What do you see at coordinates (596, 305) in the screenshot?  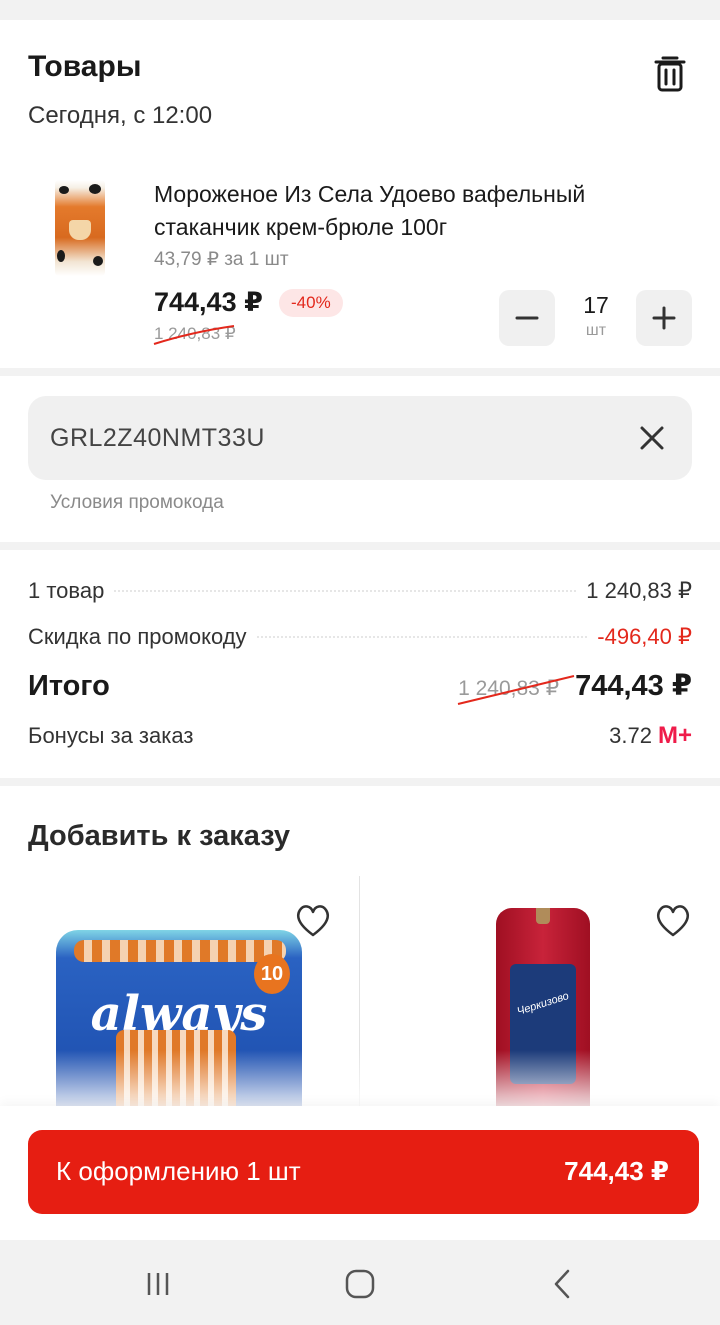 I see `quantity-value: 17` at bounding box center [596, 305].